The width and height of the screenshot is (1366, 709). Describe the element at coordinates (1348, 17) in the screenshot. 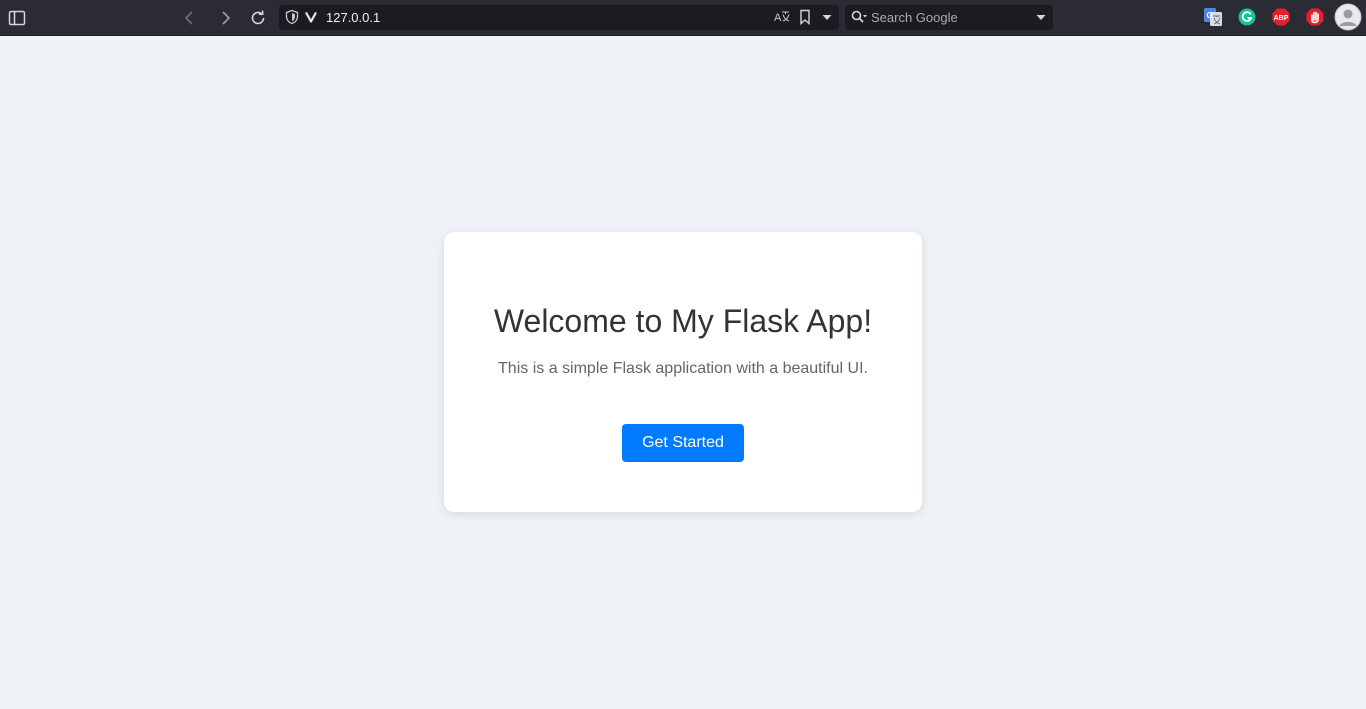

I see `avatar-icon` at that location.